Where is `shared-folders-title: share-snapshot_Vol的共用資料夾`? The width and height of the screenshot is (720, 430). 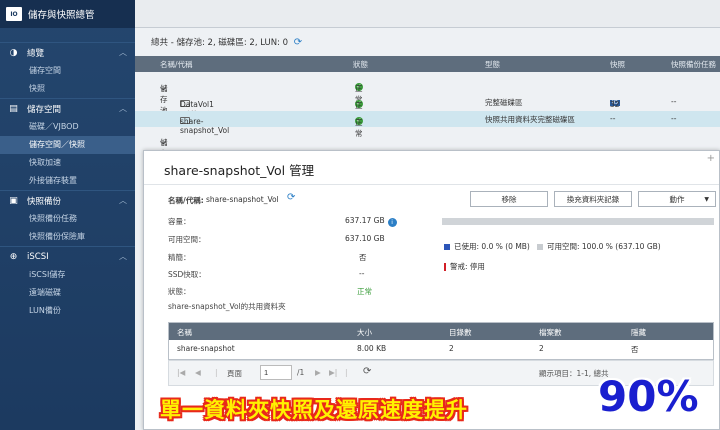
shared-folders-title: share-snapshot_Vol的共用資料夾 is located at coordinates (227, 306).